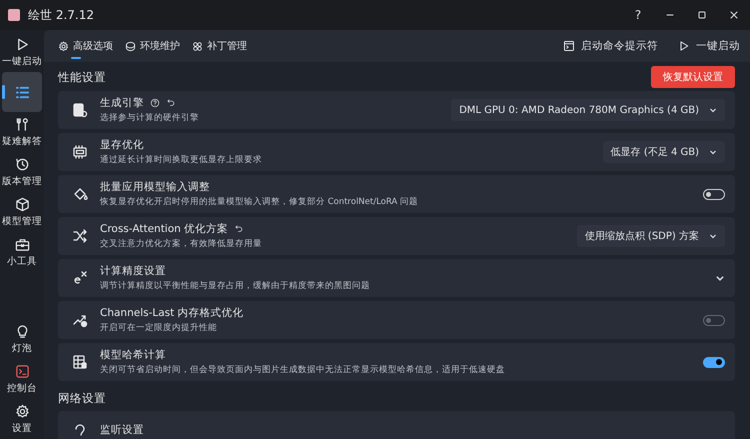  What do you see at coordinates (152, 46) in the screenshot?
I see `tab: 环境维护` at bounding box center [152, 46].